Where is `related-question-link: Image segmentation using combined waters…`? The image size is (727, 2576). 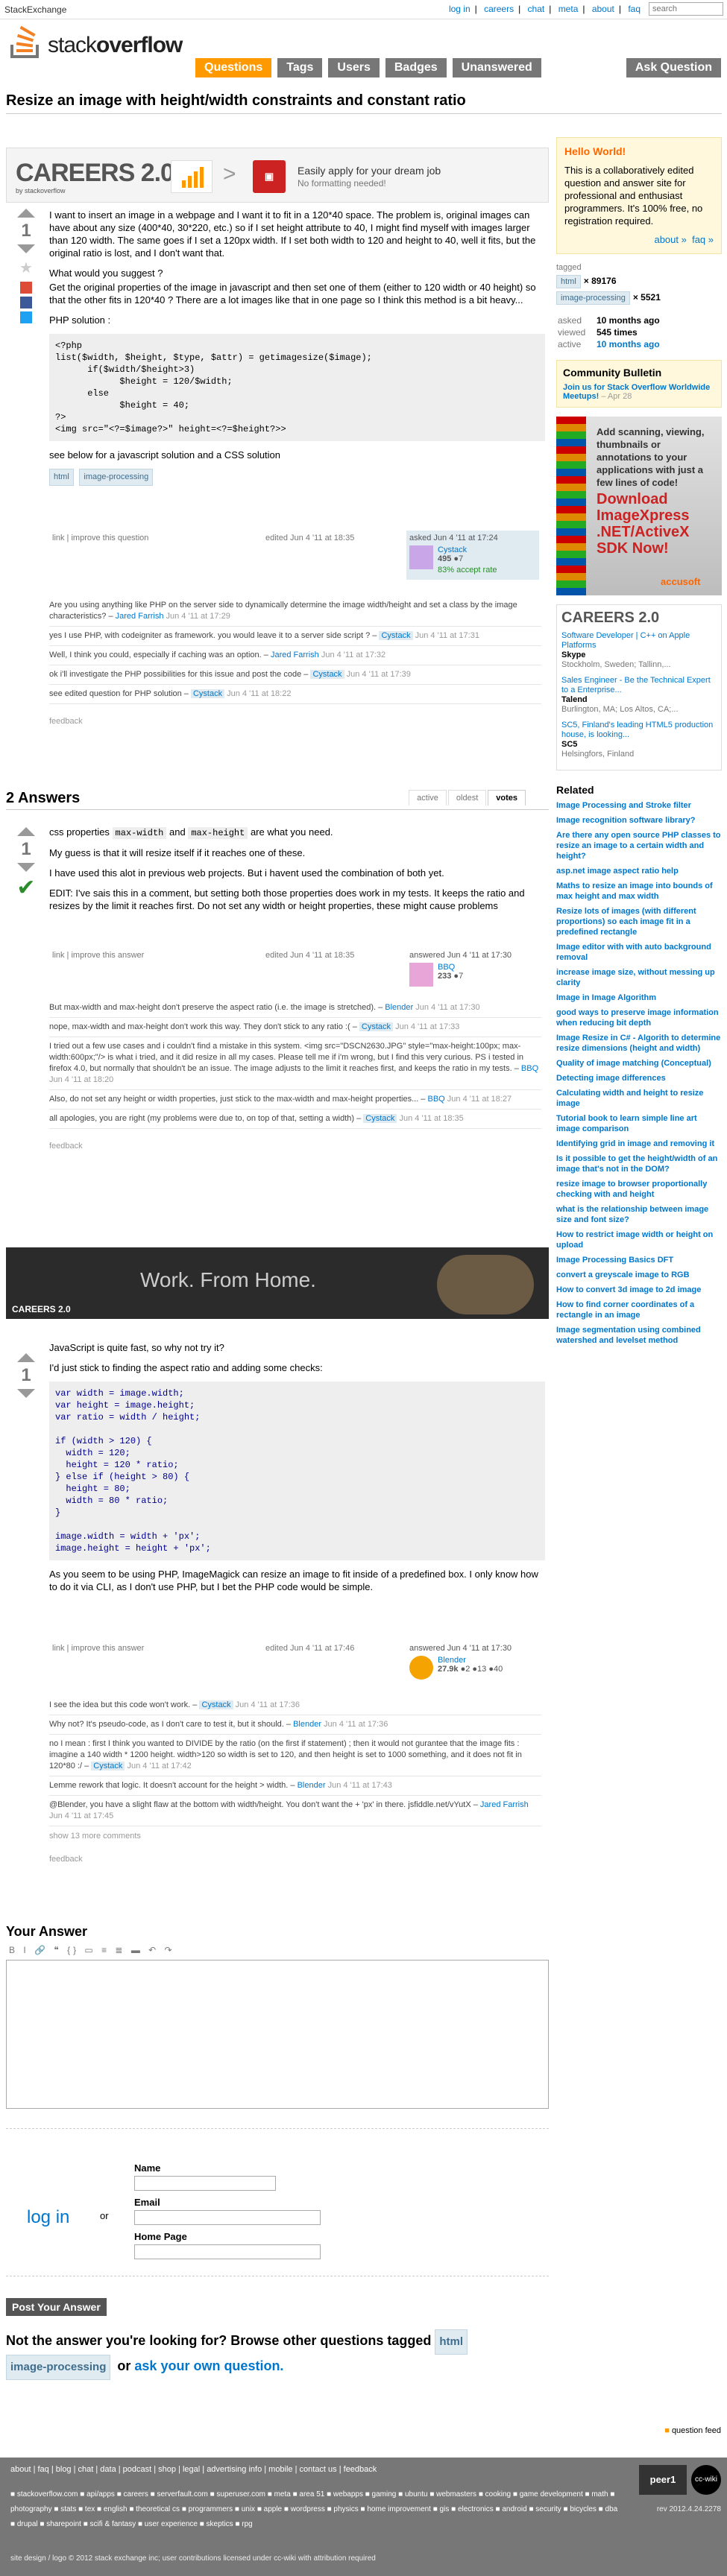
related-question-link: Image segmentation using combined waters… is located at coordinates (639, 1335).